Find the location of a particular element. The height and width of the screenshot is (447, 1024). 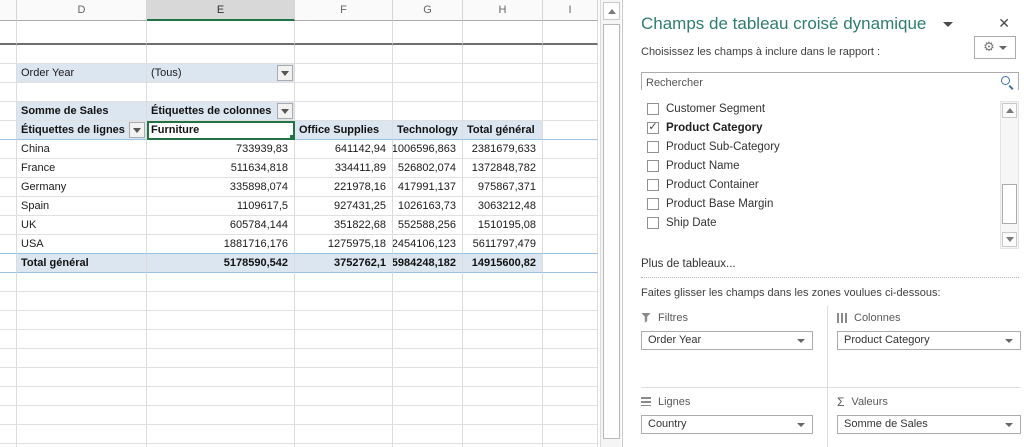

field-chip-country: Country is located at coordinates (727, 424).